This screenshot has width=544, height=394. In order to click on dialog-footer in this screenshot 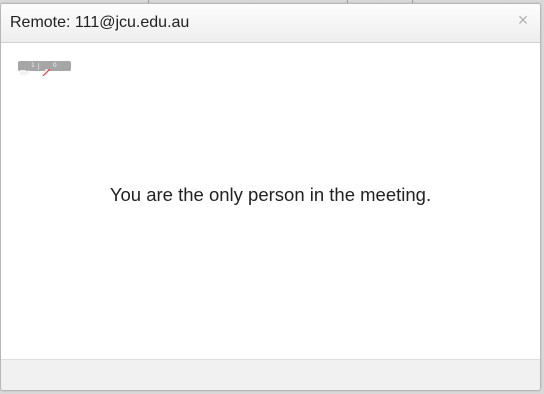, I will do `click(270, 374)`.